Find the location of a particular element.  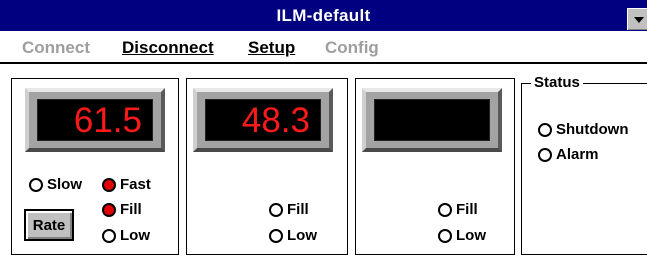

channel-2-fill-indicator: Fill is located at coordinates (289, 210).